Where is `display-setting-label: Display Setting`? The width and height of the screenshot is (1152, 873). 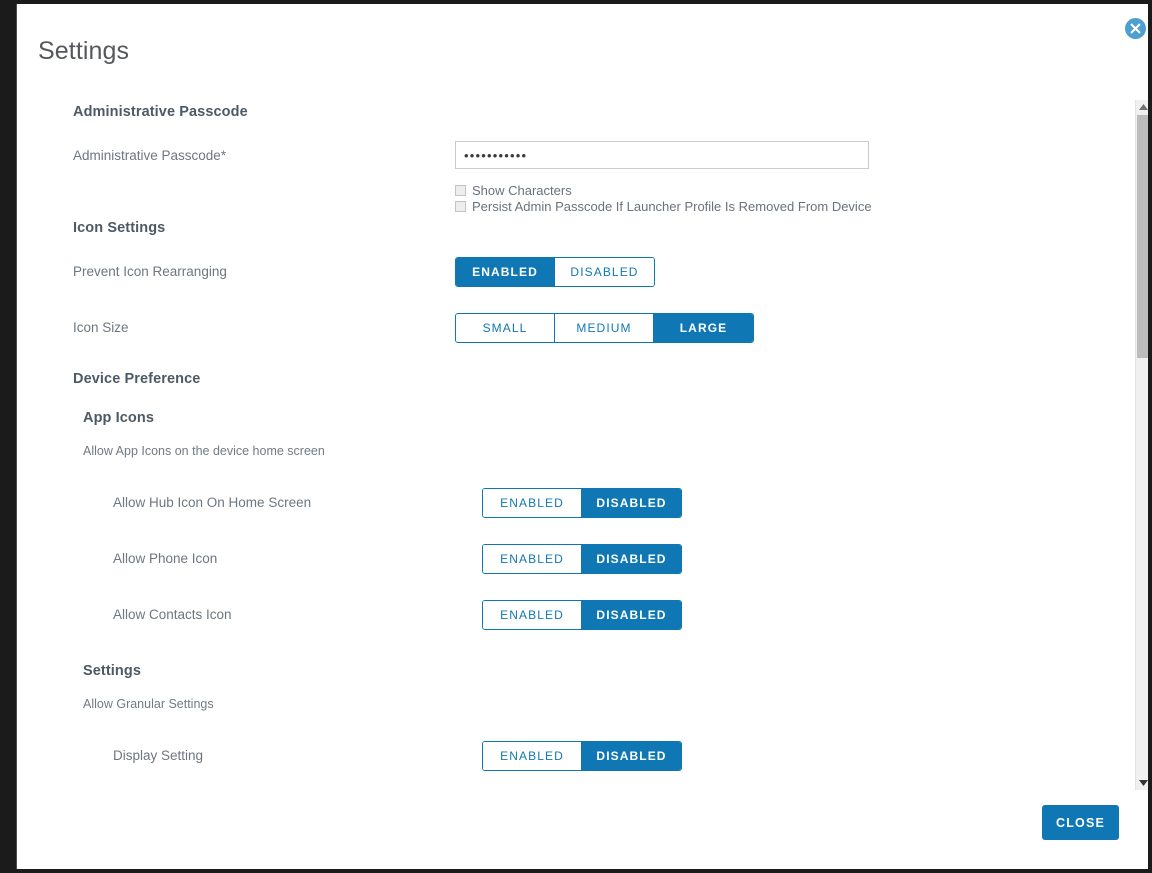
display-setting-label: Display Setting is located at coordinates (158, 755).